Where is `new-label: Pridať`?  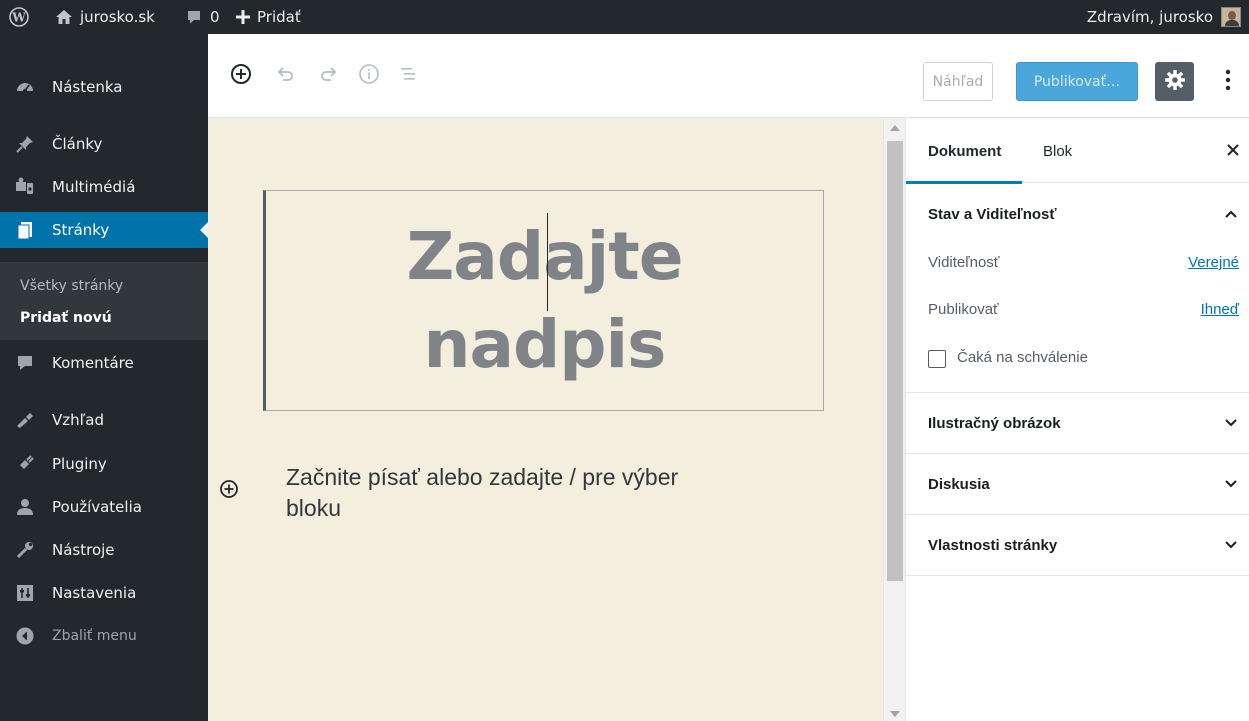 new-label: Pridať is located at coordinates (279, 17).